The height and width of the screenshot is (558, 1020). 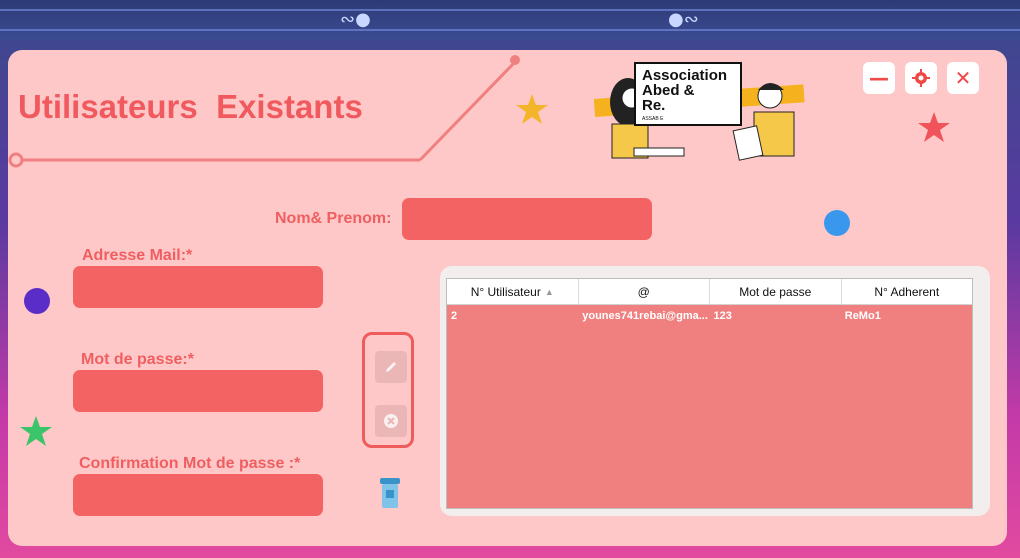 What do you see at coordinates (190, 106) in the screenshot?
I see `page-title: Utilisateurs Existants` at bounding box center [190, 106].